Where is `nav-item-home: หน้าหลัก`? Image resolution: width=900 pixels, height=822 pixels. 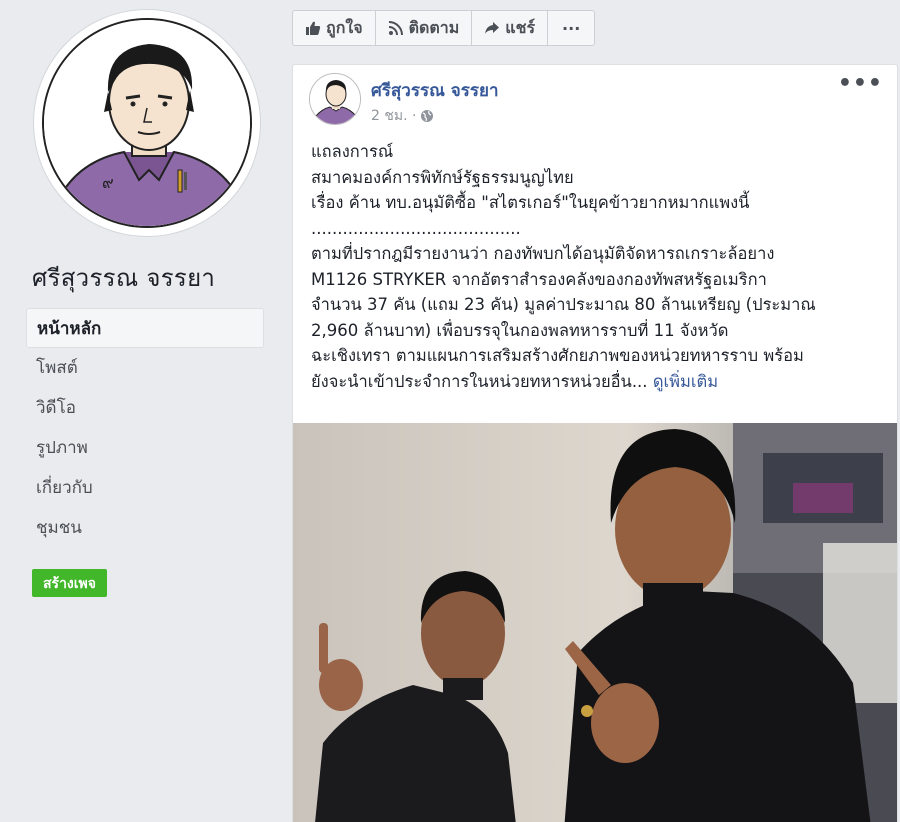 nav-item-home: หน้าหลัก is located at coordinates (145, 328).